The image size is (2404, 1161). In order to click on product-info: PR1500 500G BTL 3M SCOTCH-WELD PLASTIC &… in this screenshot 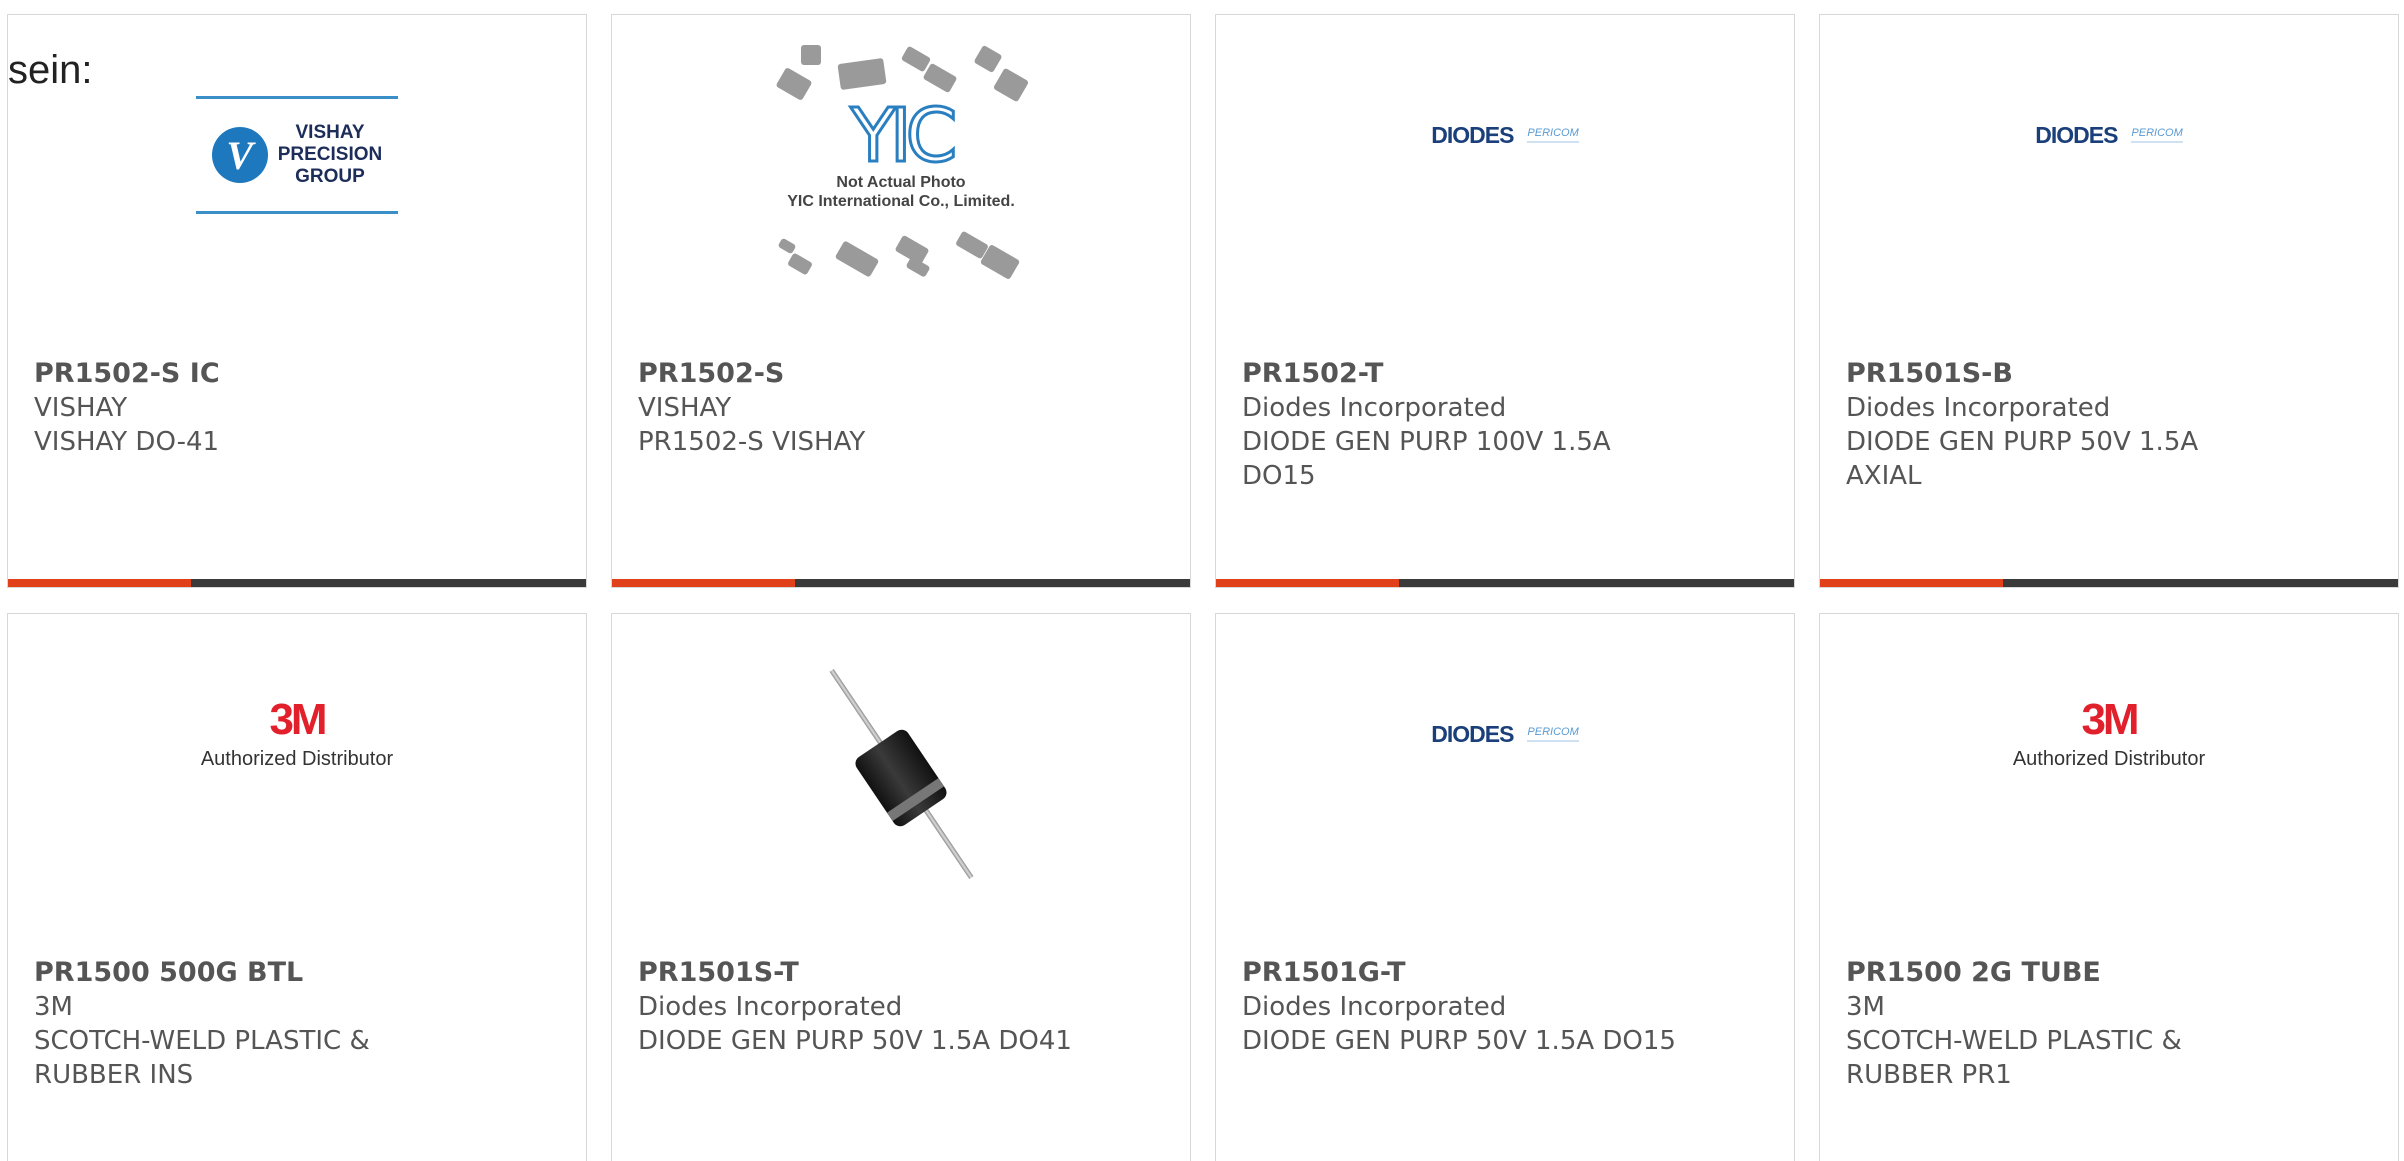, I will do `click(300, 1024)`.